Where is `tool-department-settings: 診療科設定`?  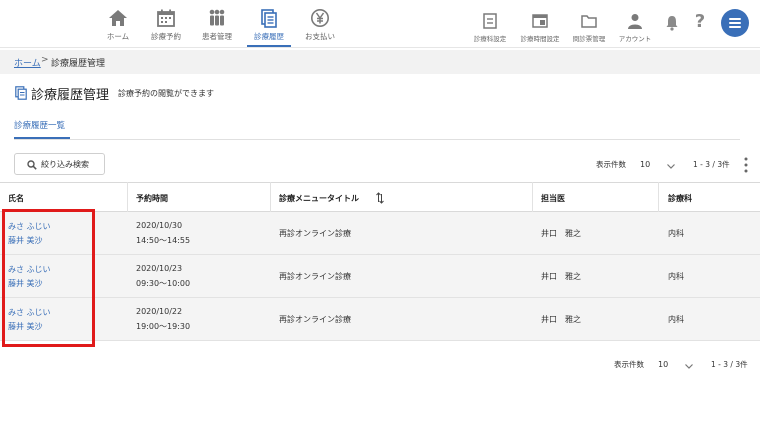 tool-department-settings: 診療科設定 is located at coordinates (490, 27).